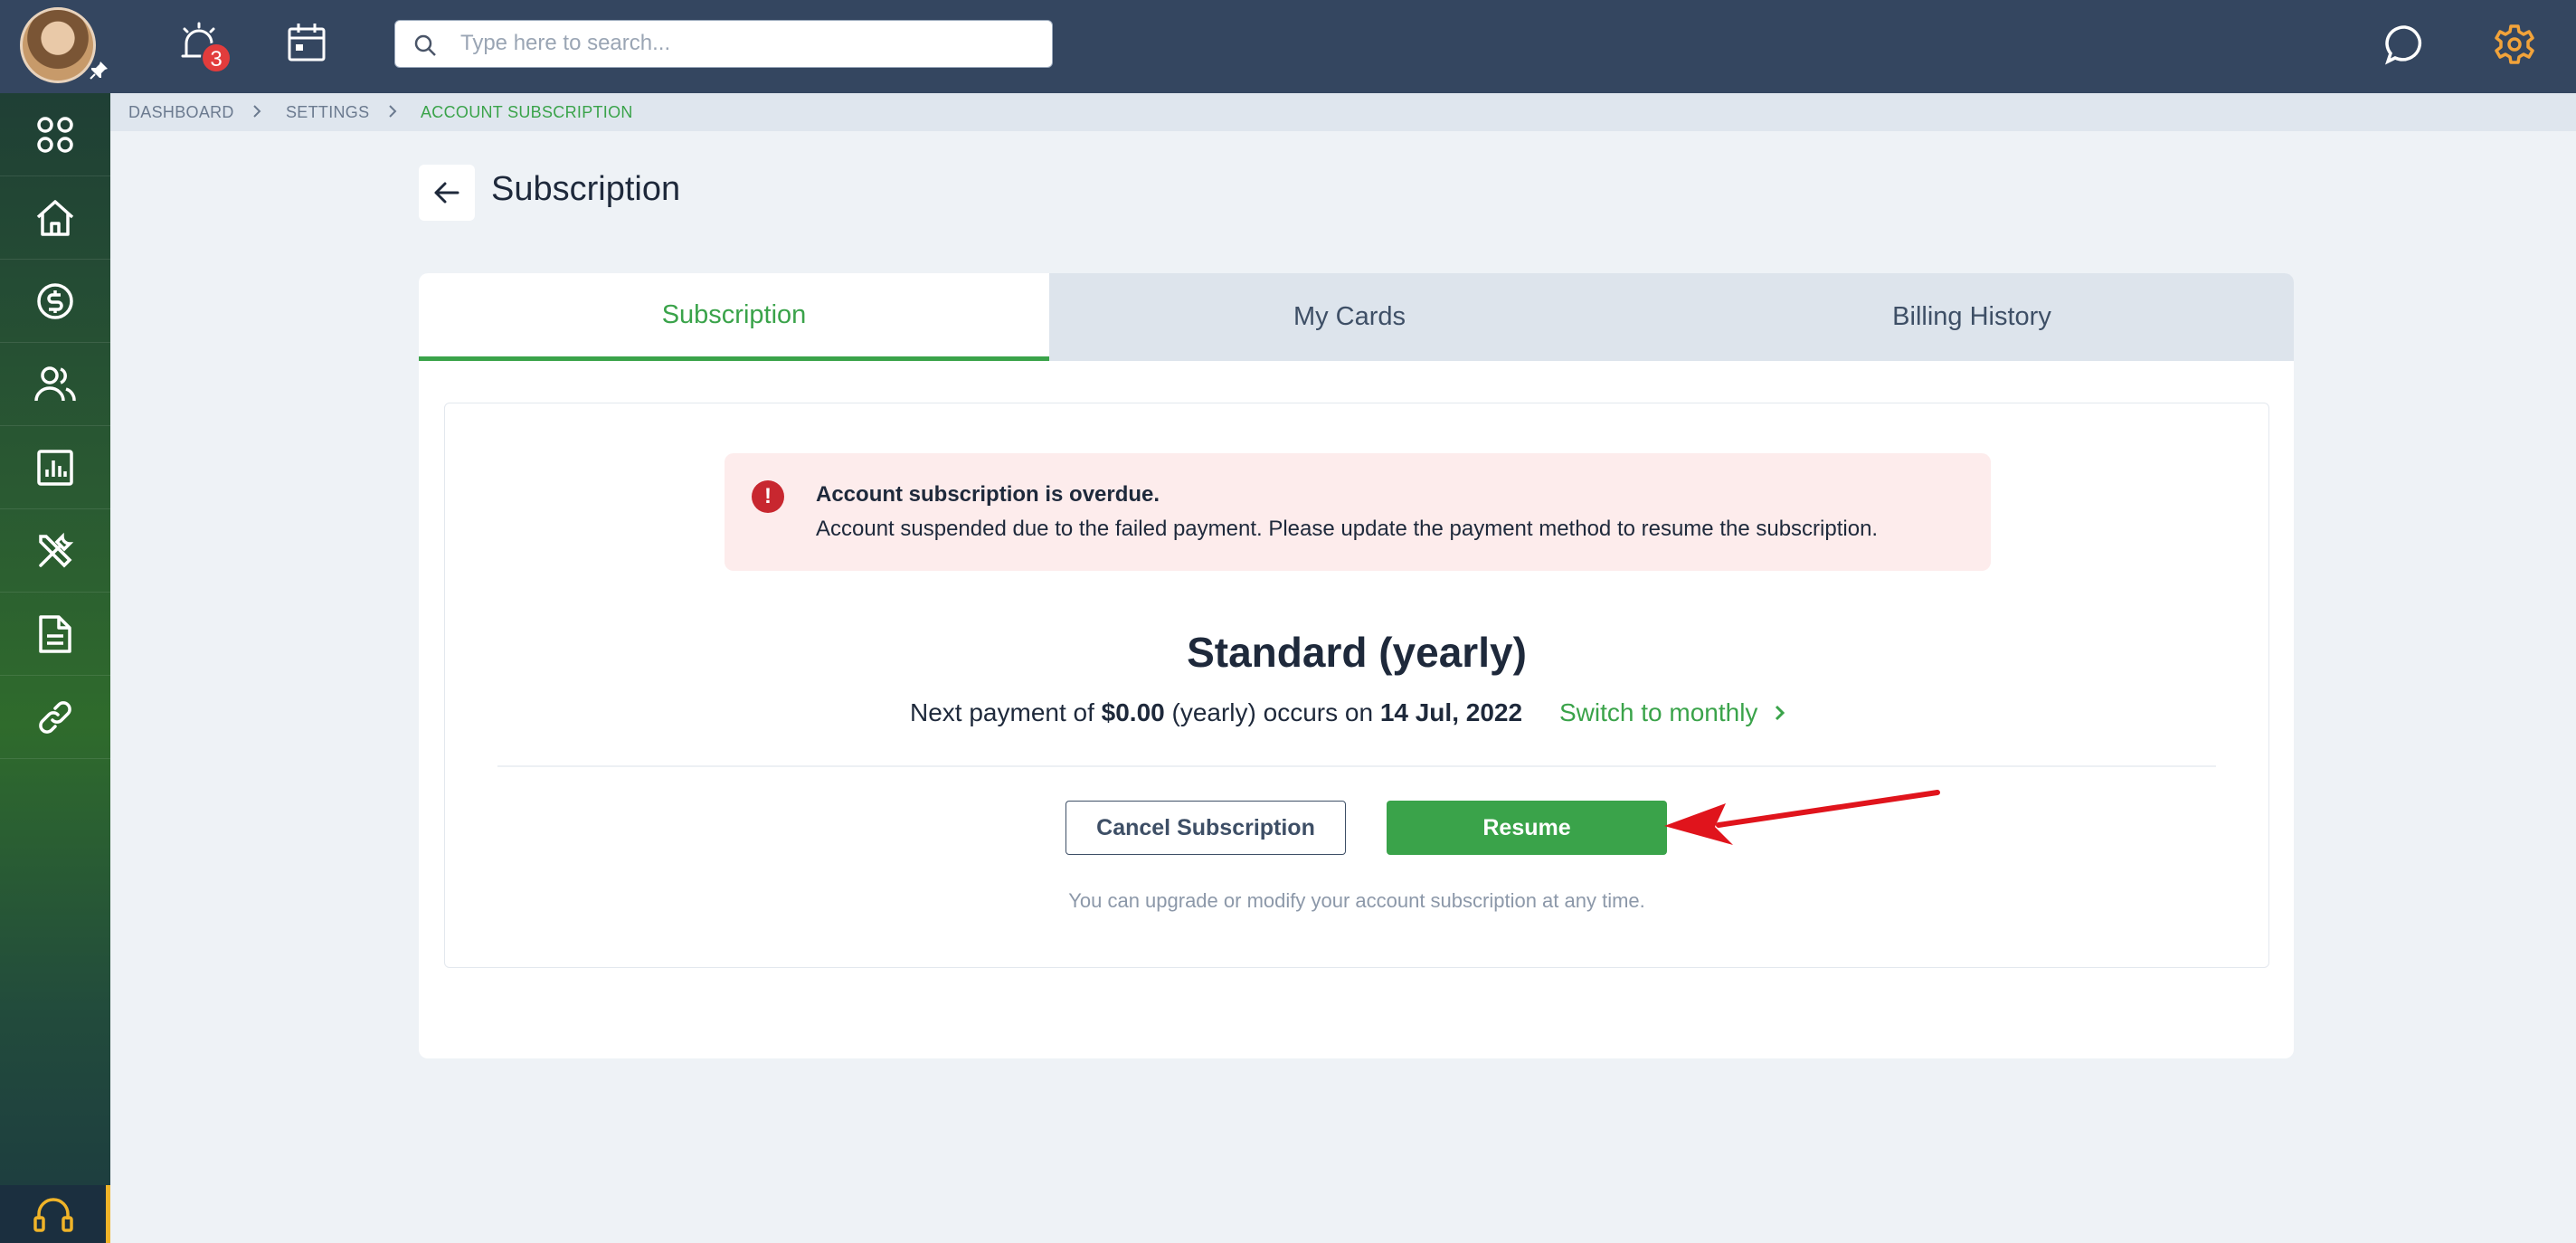 The width and height of the screenshot is (2576, 1243). Describe the element at coordinates (1972, 317) in the screenshot. I see `tab-billing-history: Billing History` at that location.